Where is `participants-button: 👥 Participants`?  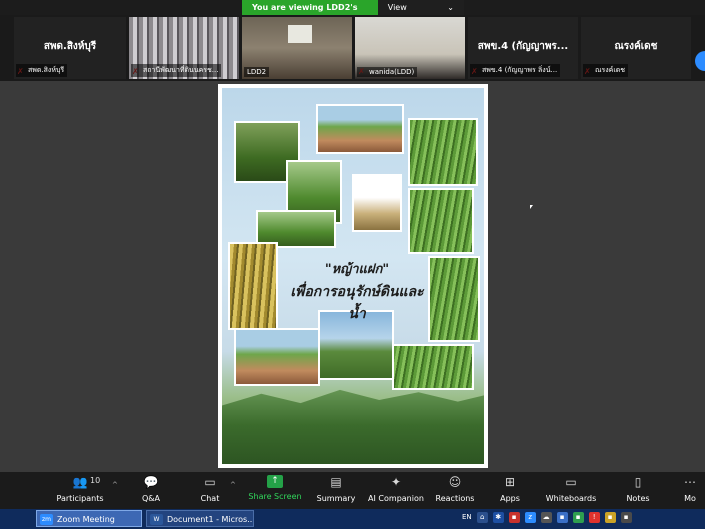 participants-button: 👥 Participants is located at coordinates (80, 489).